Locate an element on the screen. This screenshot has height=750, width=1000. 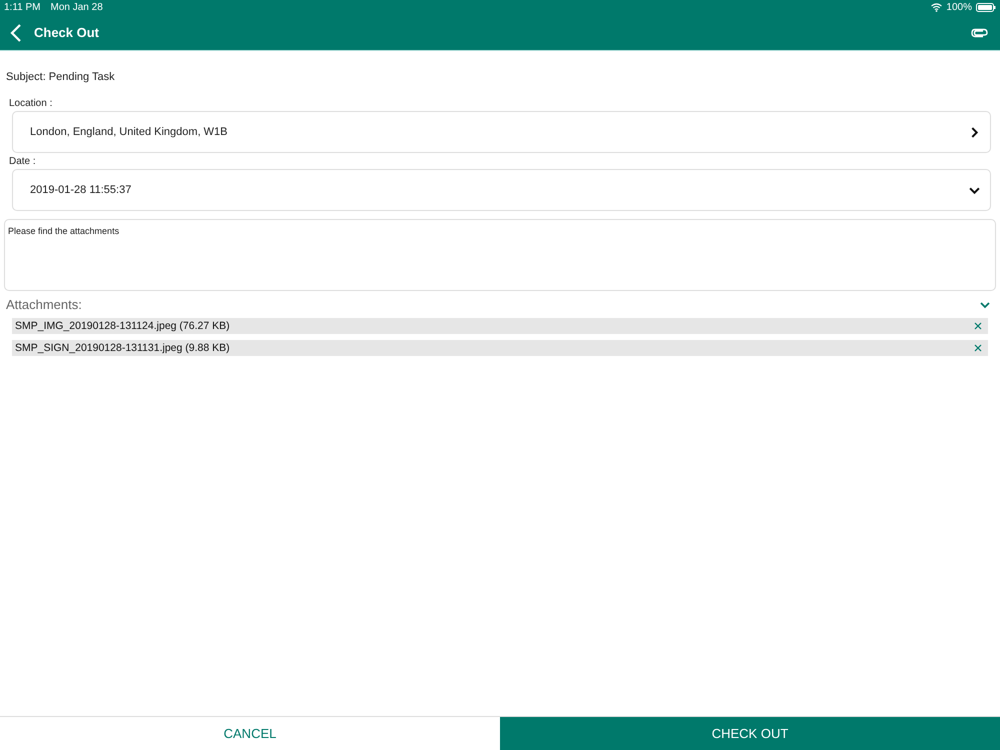
attachments-heading: Attachments: is located at coordinates (44, 304).